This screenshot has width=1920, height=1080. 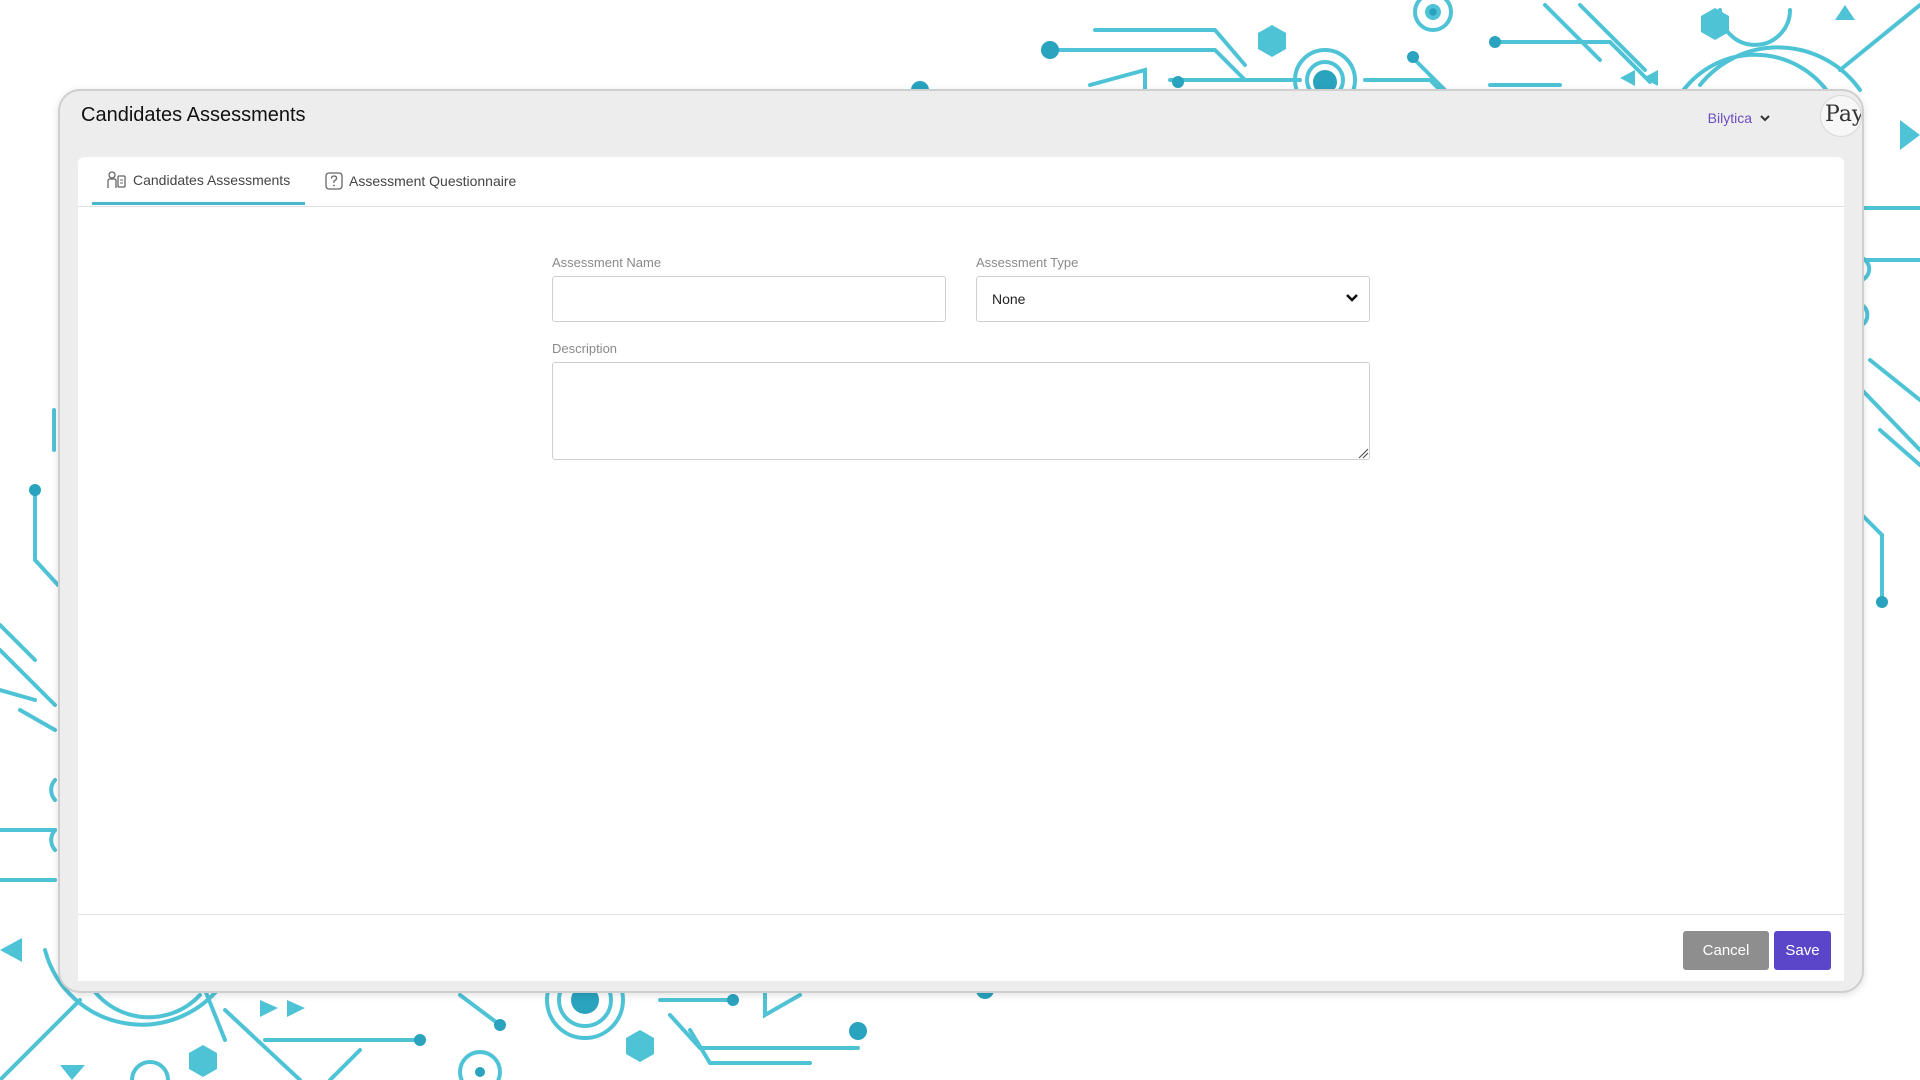 I want to click on description-label: Description, so click(x=585, y=348).